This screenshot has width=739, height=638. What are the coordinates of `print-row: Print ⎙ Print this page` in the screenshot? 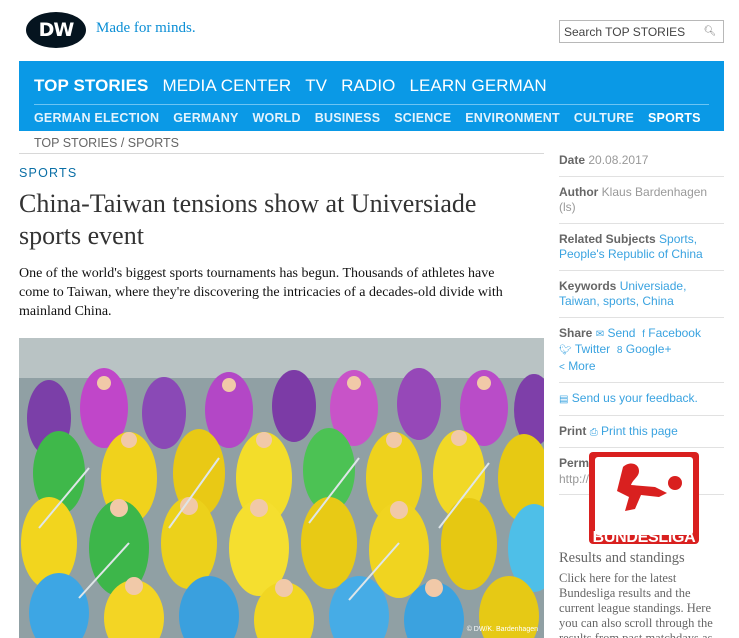 It's located at (641, 434).